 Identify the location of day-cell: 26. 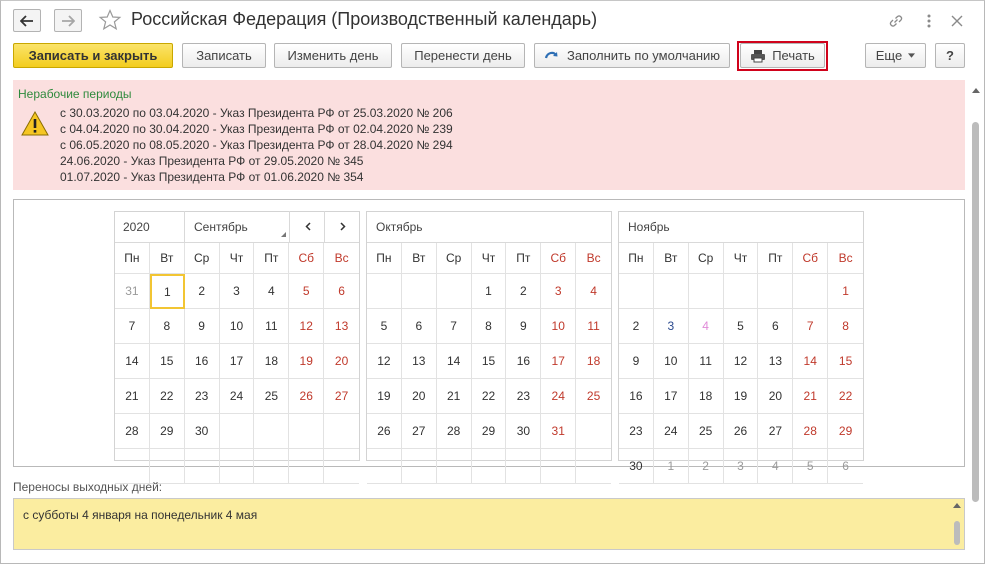
(307, 396).